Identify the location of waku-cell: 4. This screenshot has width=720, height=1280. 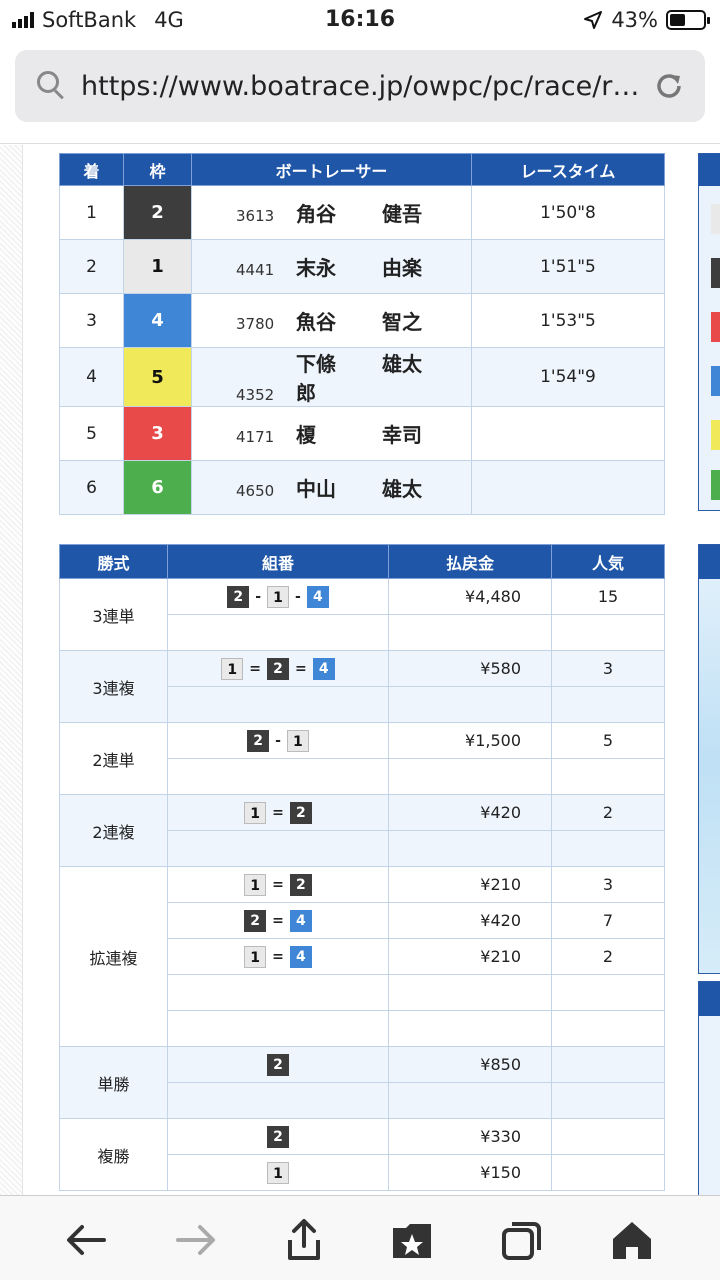
(157, 320).